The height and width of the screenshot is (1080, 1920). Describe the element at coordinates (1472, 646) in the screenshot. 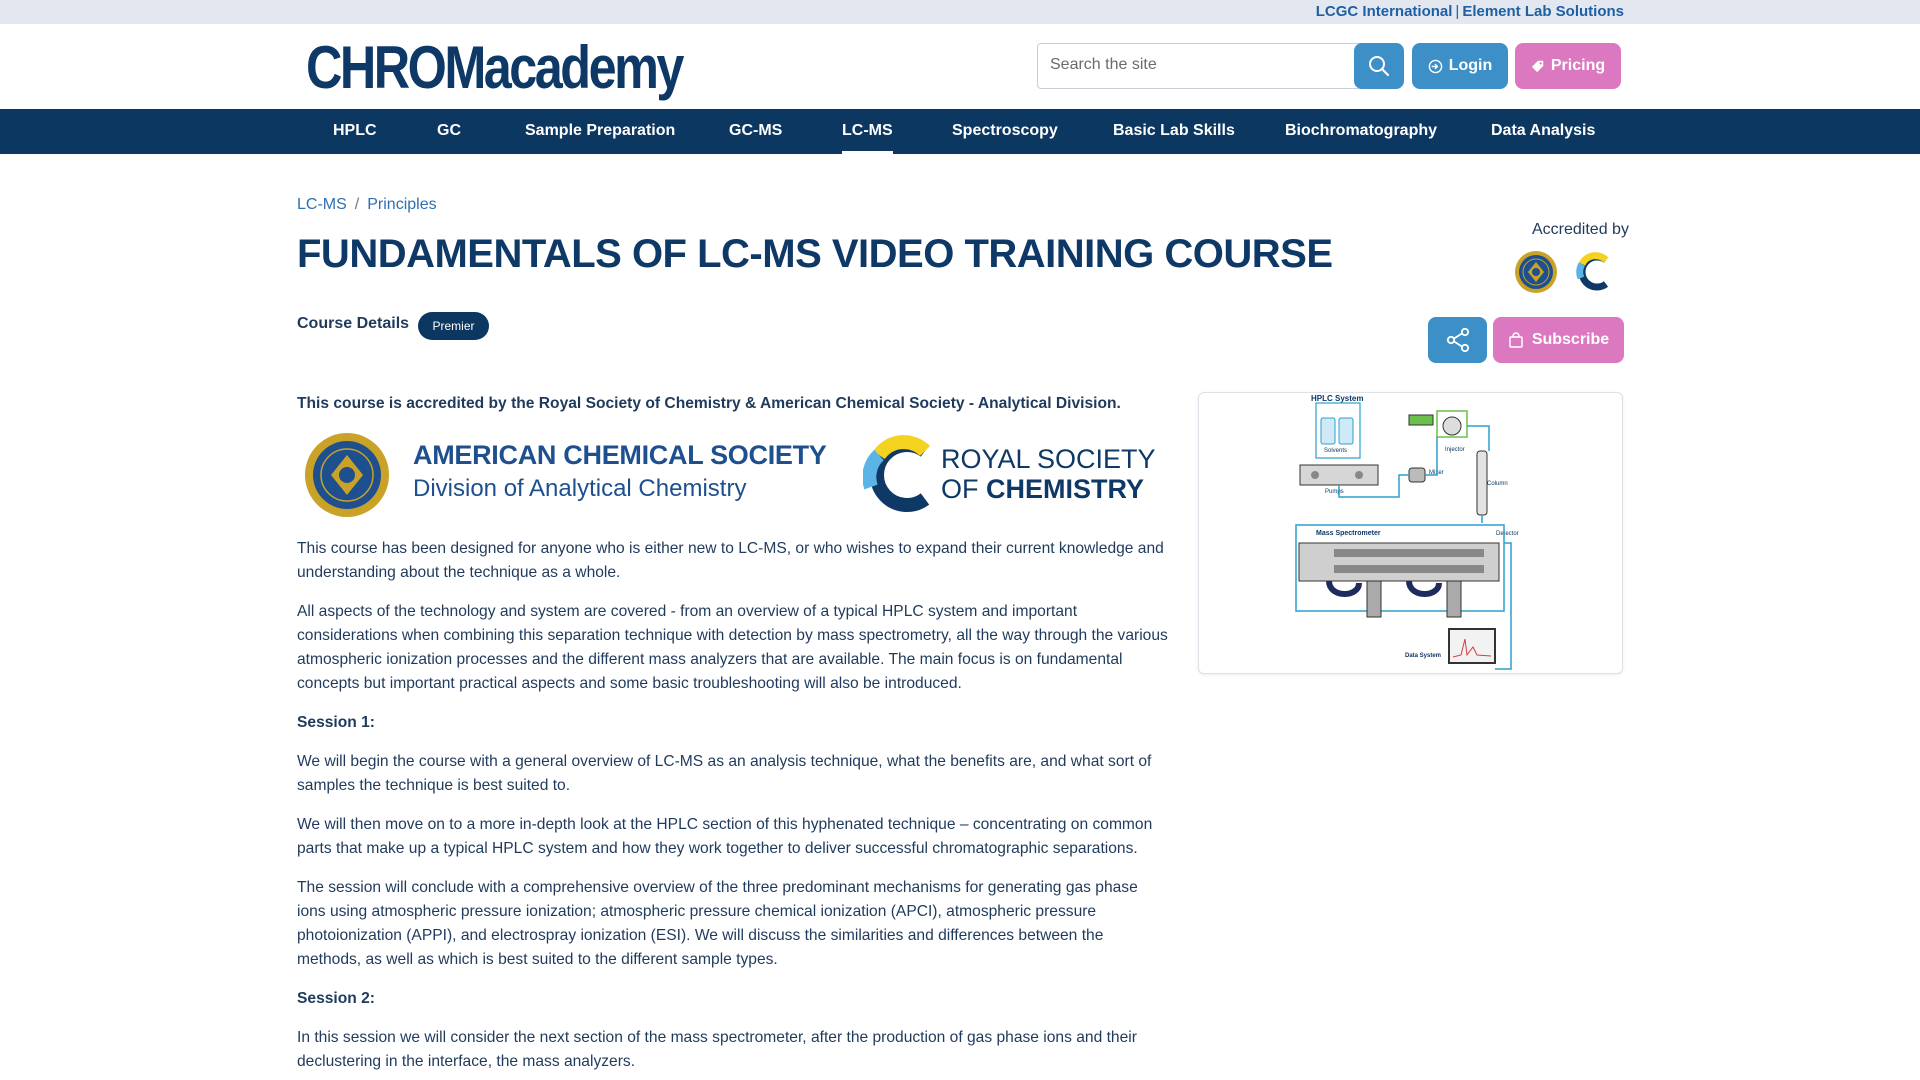

I see `data-system-monitor` at that location.